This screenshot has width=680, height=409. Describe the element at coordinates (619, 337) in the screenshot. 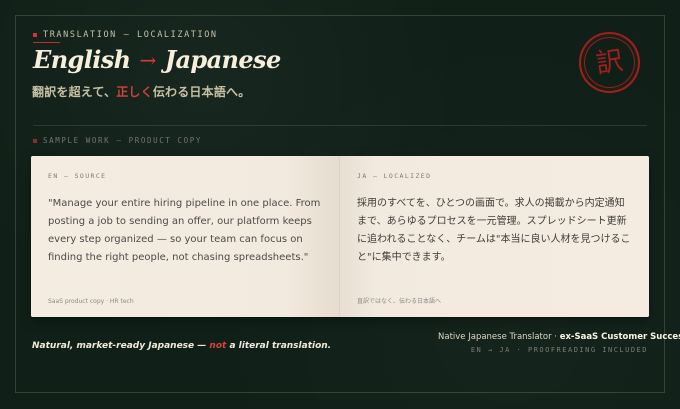

I see `credit-bold: ex-SaaS Customer Success` at that location.